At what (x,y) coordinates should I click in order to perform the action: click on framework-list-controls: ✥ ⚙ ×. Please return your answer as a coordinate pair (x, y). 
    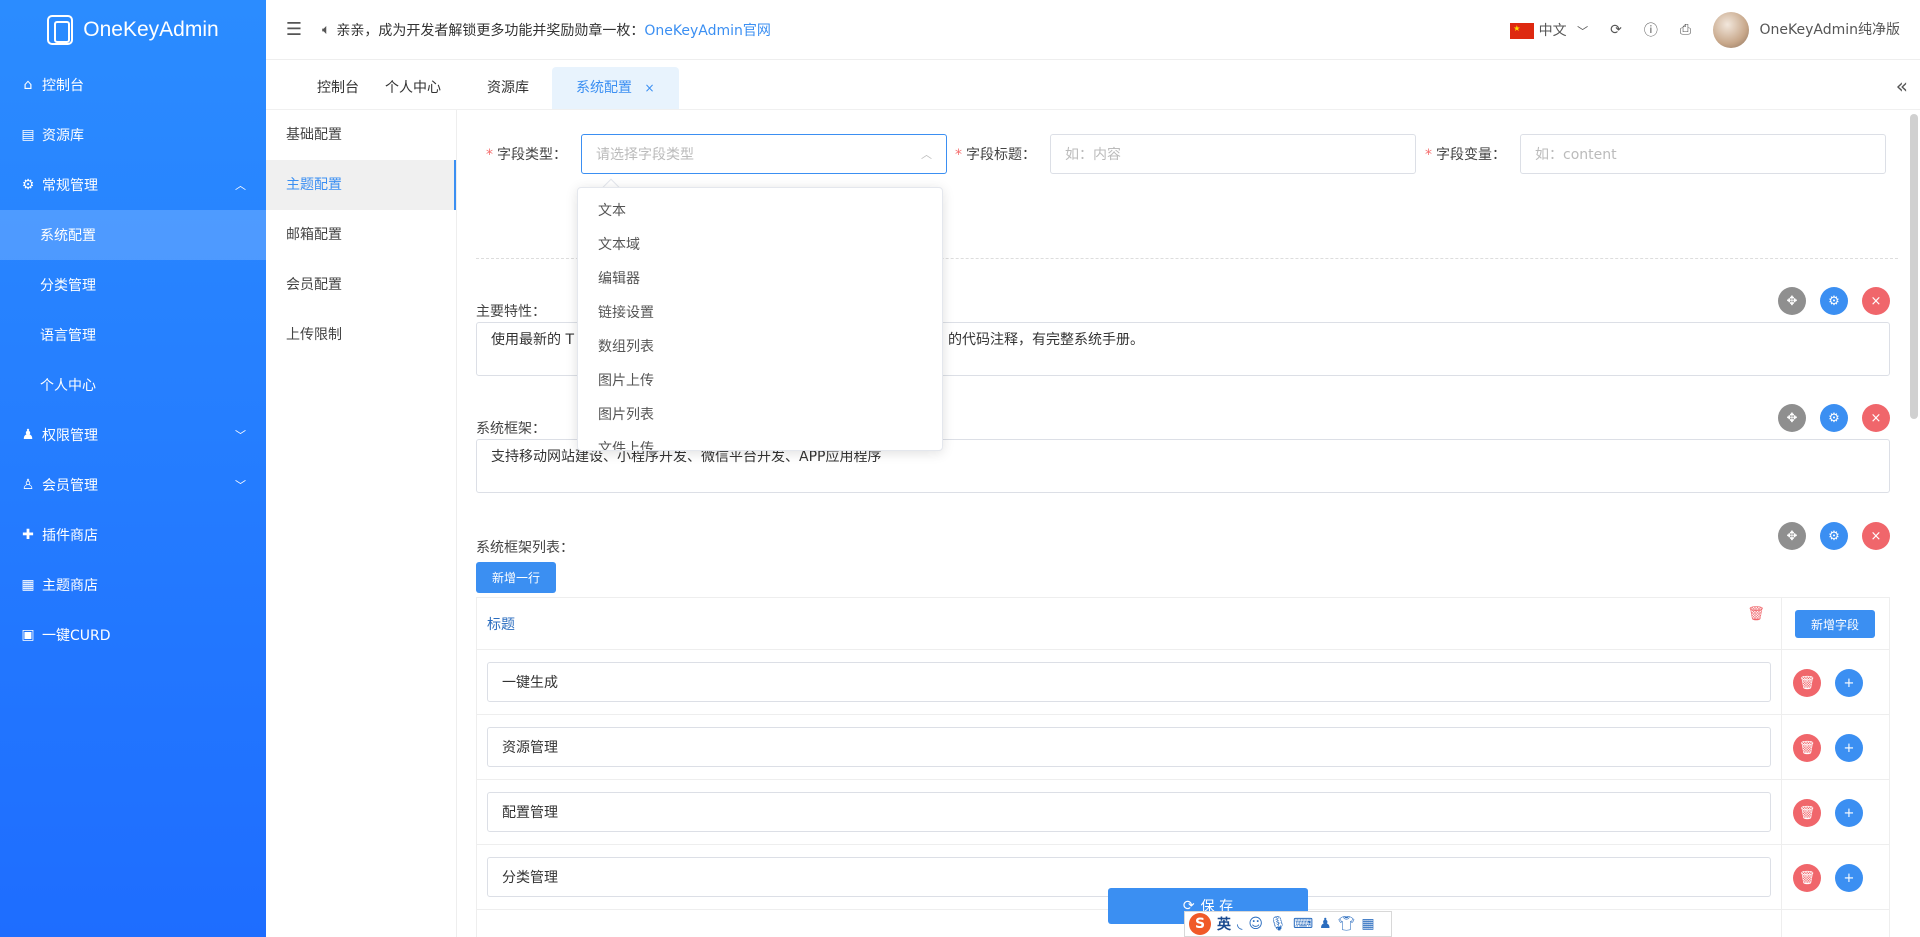
    Looking at the image, I should click on (1834, 536).